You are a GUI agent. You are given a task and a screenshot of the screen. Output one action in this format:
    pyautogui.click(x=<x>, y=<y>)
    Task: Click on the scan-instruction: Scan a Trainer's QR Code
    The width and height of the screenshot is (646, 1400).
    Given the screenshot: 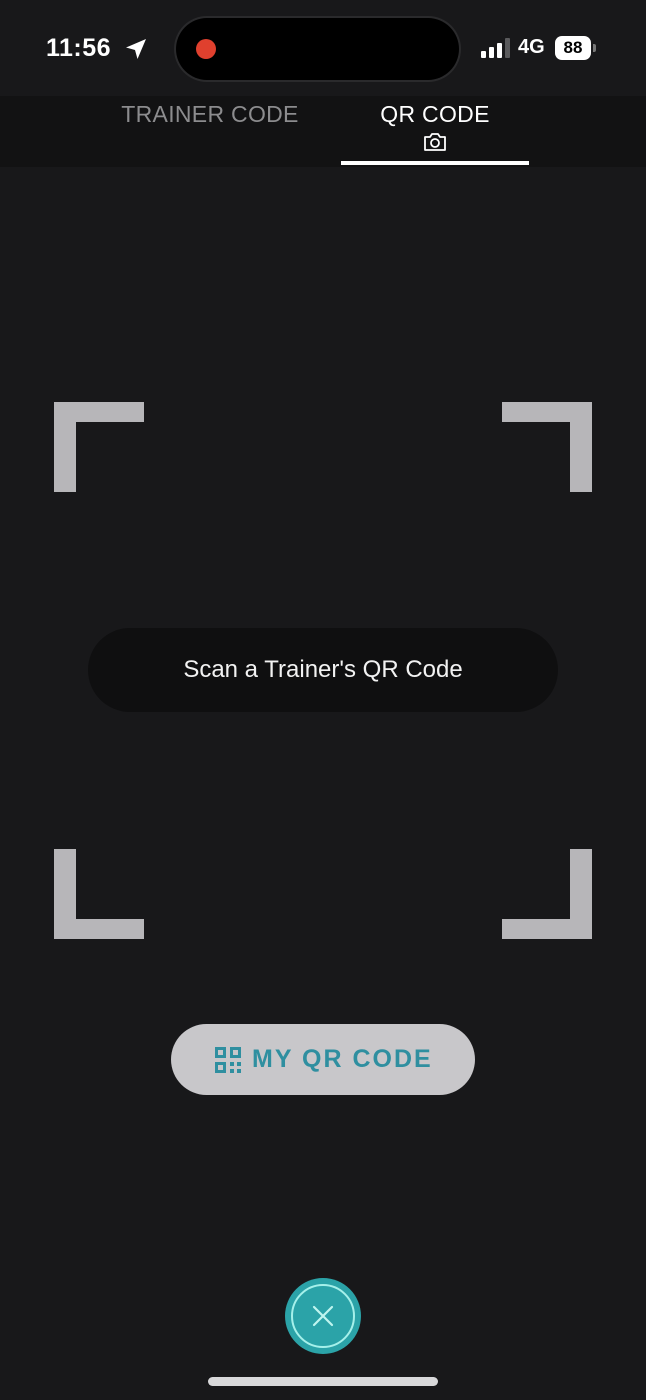 What is the action you would take?
    pyautogui.click(x=323, y=670)
    